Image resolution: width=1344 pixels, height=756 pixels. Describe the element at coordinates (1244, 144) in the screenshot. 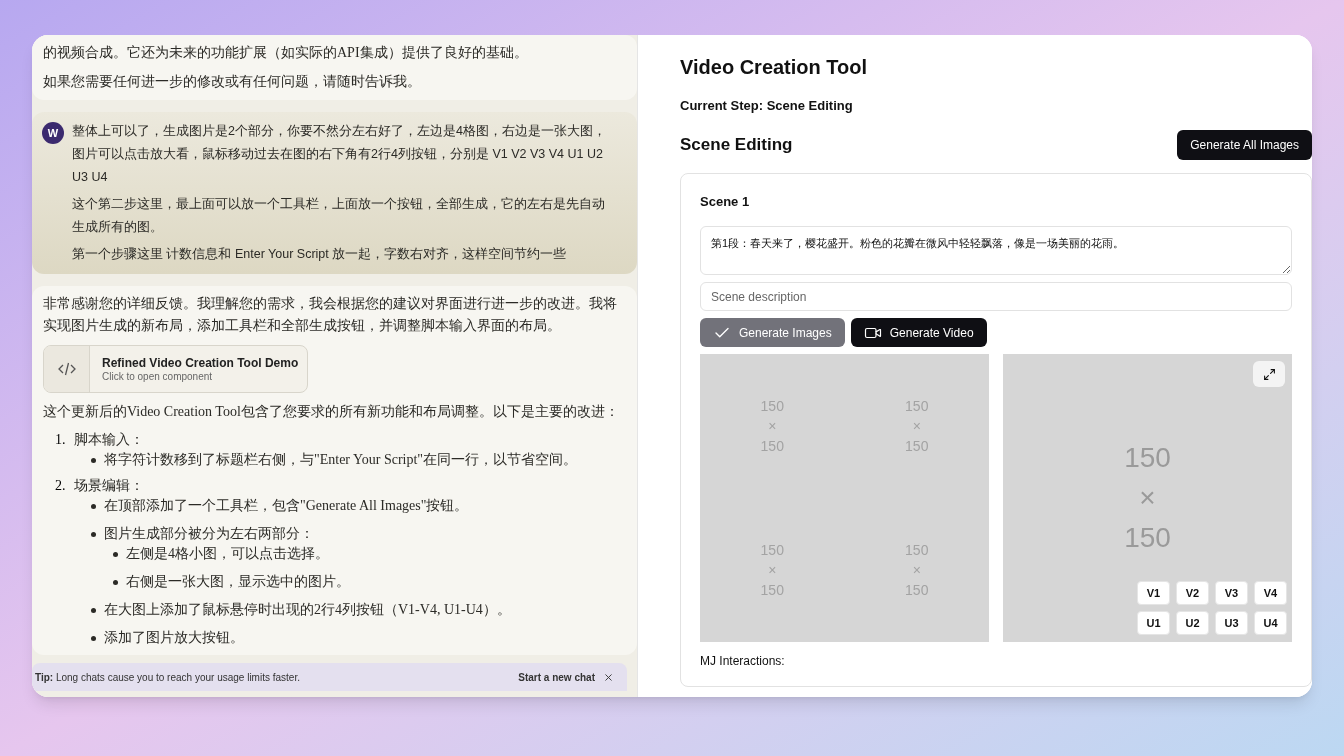

I see `generate-all-button: Generate All Images` at that location.